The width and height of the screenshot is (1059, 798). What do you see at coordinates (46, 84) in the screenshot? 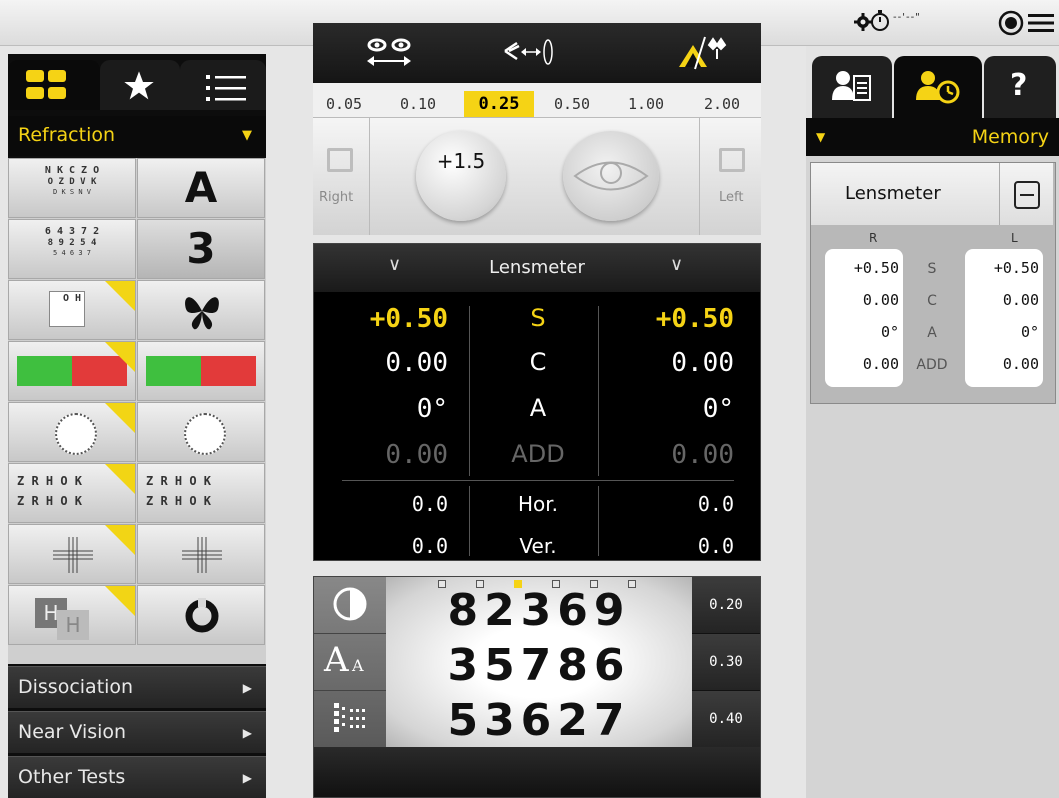
I see `grid-icon` at bounding box center [46, 84].